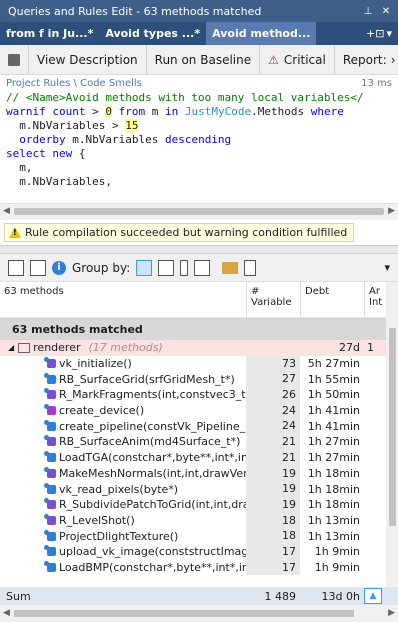 Image resolution: width=398 pixels, height=622 pixels. Describe the element at coordinates (333, 395) in the screenshot. I see `debt-cell: 1h 50min` at that location.